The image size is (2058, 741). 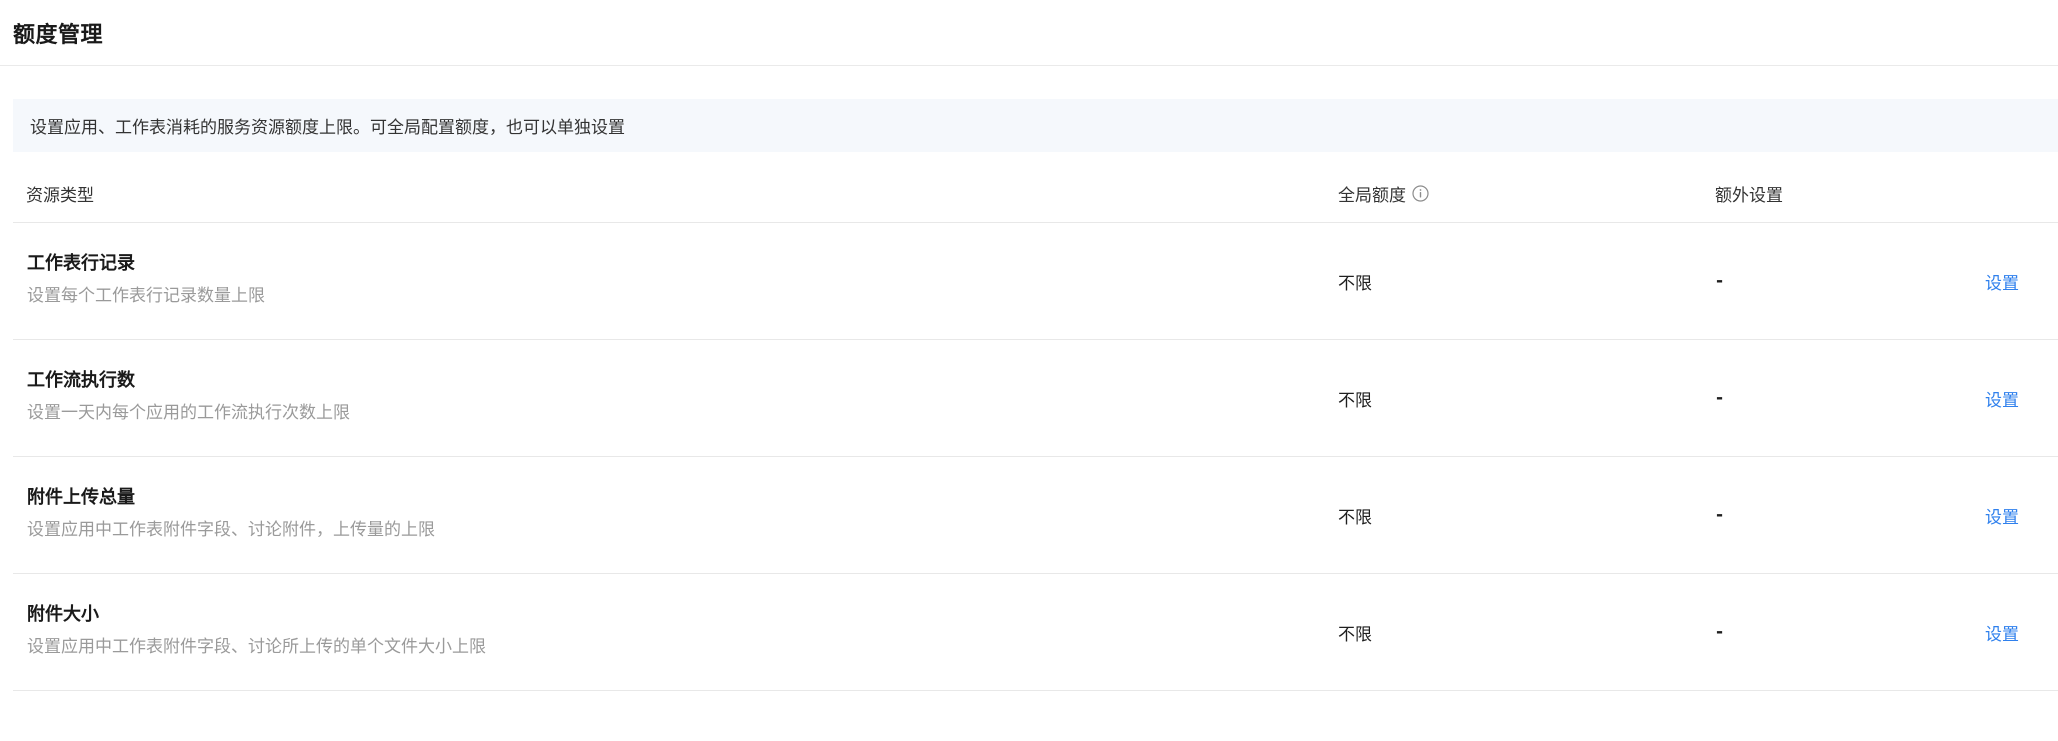 What do you see at coordinates (327, 128) in the screenshot?
I see `notice-text: 设置应用、工作表消耗的服务资源额度上限。可全局配置额度，也可以单独设置` at bounding box center [327, 128].